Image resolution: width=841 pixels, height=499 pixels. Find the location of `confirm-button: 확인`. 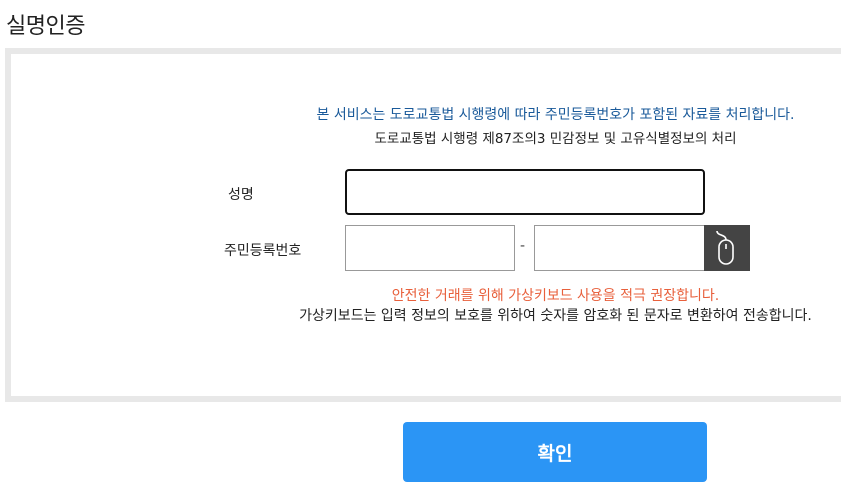

confirm-button: 확인 is located at coordinates (555, 452).